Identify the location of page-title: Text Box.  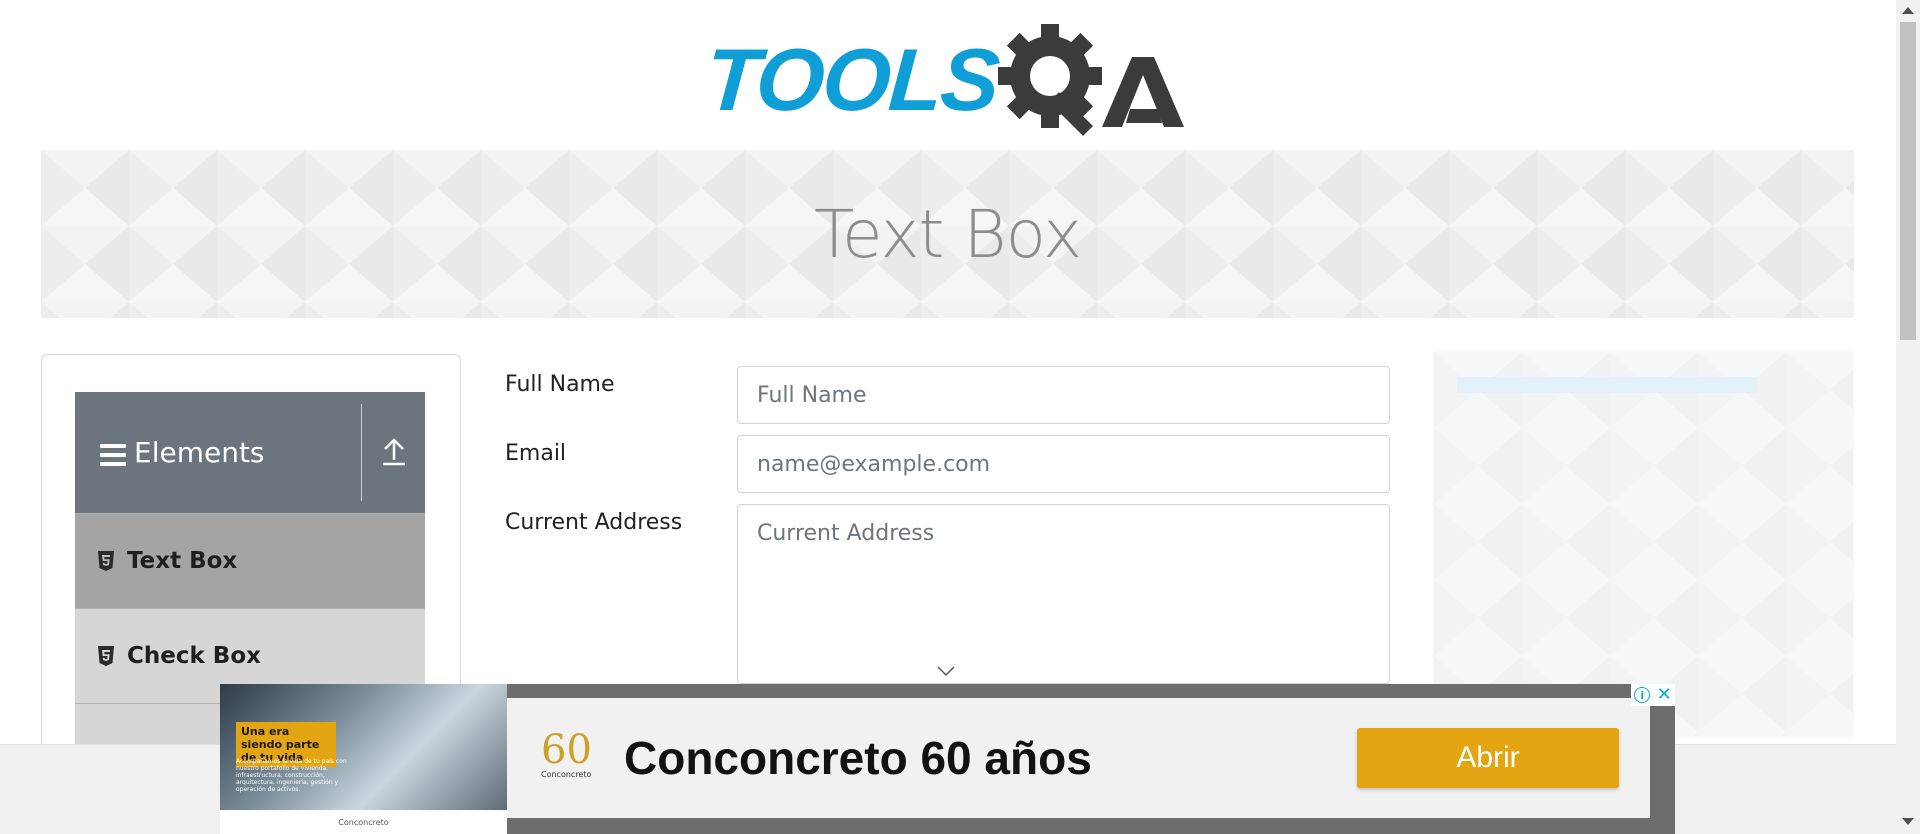
(947, 234).